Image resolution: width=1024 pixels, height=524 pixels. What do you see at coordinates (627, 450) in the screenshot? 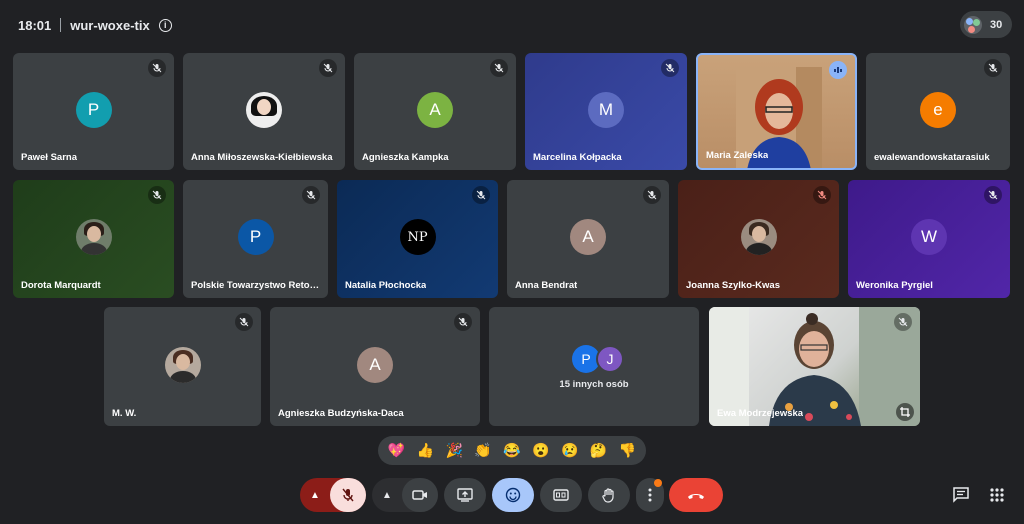
I see `reaction-thumbs-down: 👎` at bounding box center [627, 450].